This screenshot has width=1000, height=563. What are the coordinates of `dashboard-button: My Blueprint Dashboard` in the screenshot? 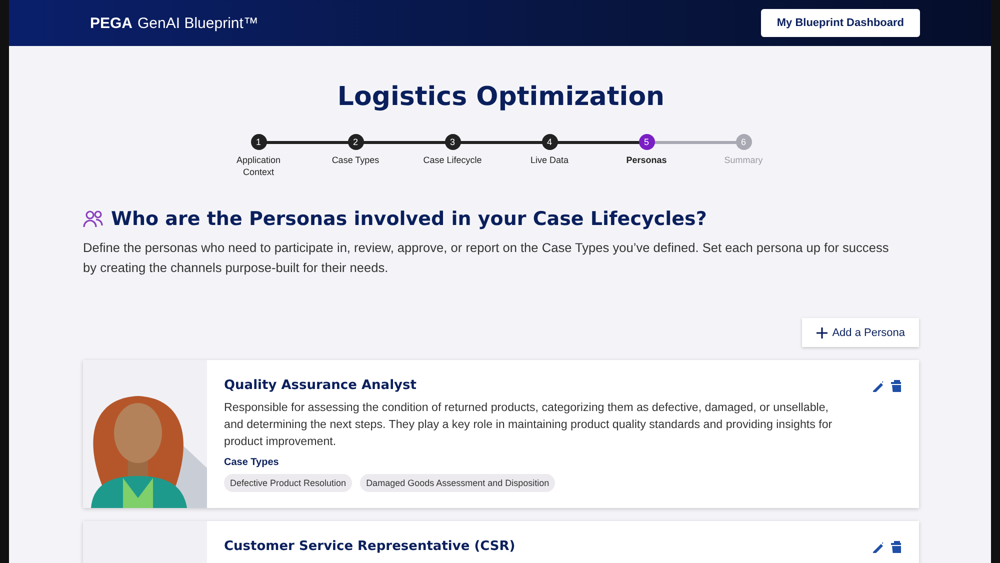 It's located at (840, 23).